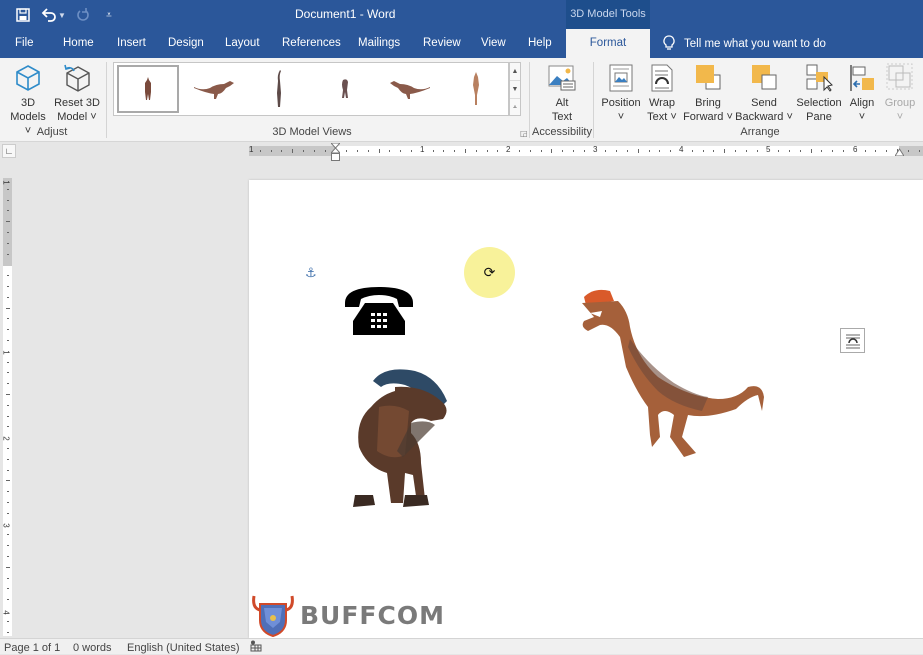  I want to click on reset-3d-model-button: Reset 3D Model ˅, so click(77, 93).